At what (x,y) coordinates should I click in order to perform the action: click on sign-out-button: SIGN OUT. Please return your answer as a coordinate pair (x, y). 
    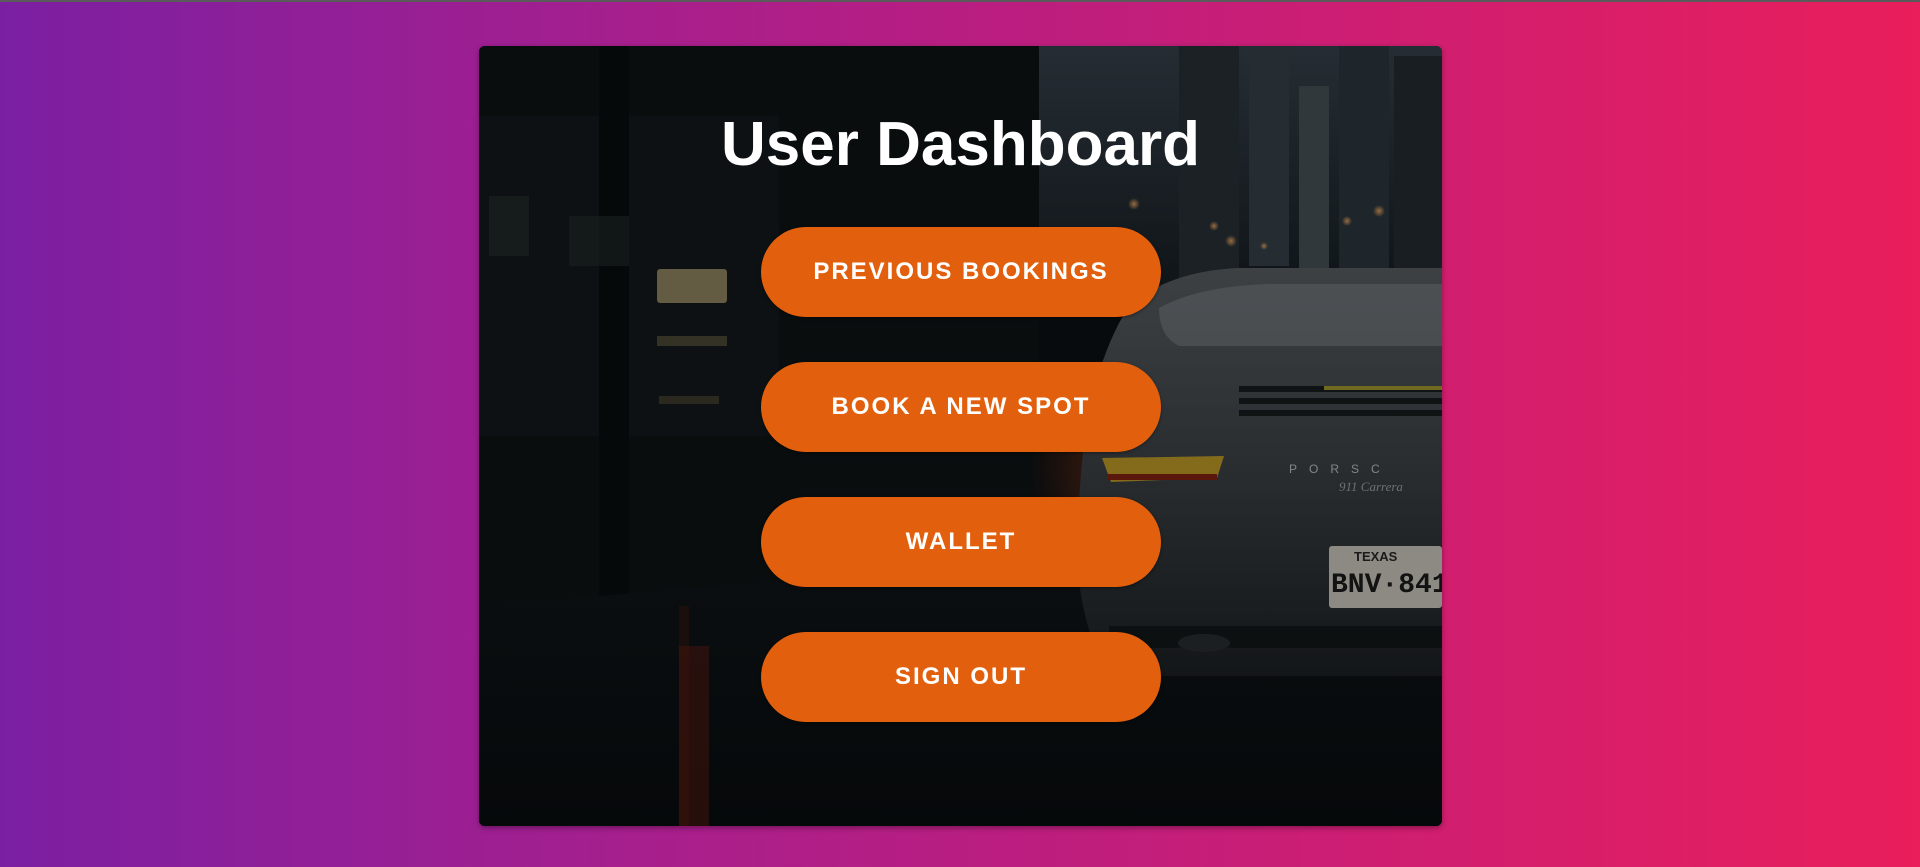
    Looking at the image, I should click on (961, 677).